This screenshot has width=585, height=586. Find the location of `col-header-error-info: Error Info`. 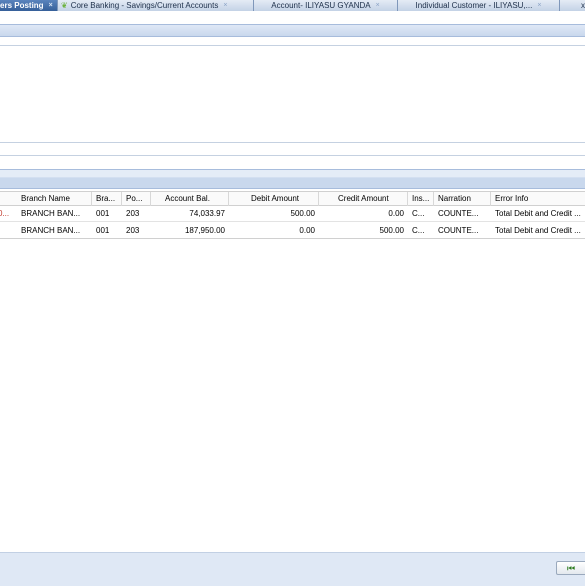

col-header-error-info: Error Info is located at coordinates (538, 199).